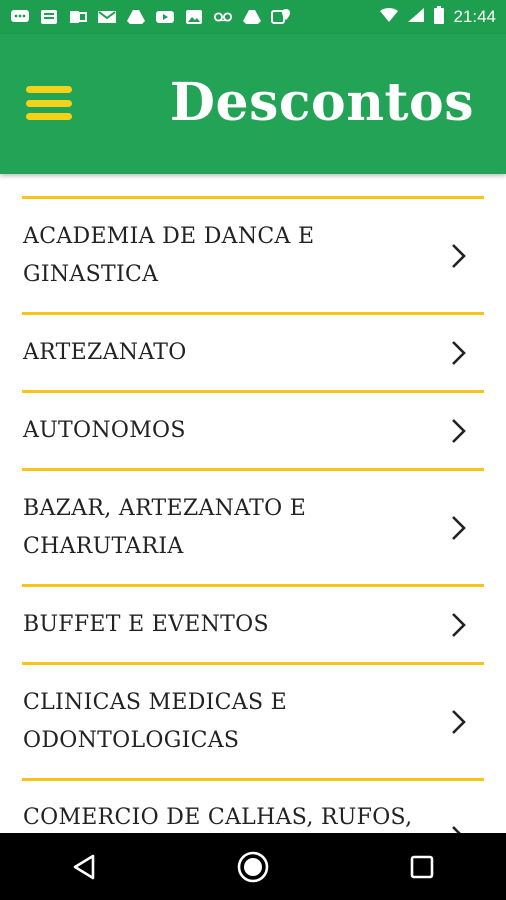 This screenshot has height=900, width=506. What do you see at coordinates (104, 430) in the screenshot?
I see `list-item-label: AUTONOMOS` at bounding box center [104, 430].